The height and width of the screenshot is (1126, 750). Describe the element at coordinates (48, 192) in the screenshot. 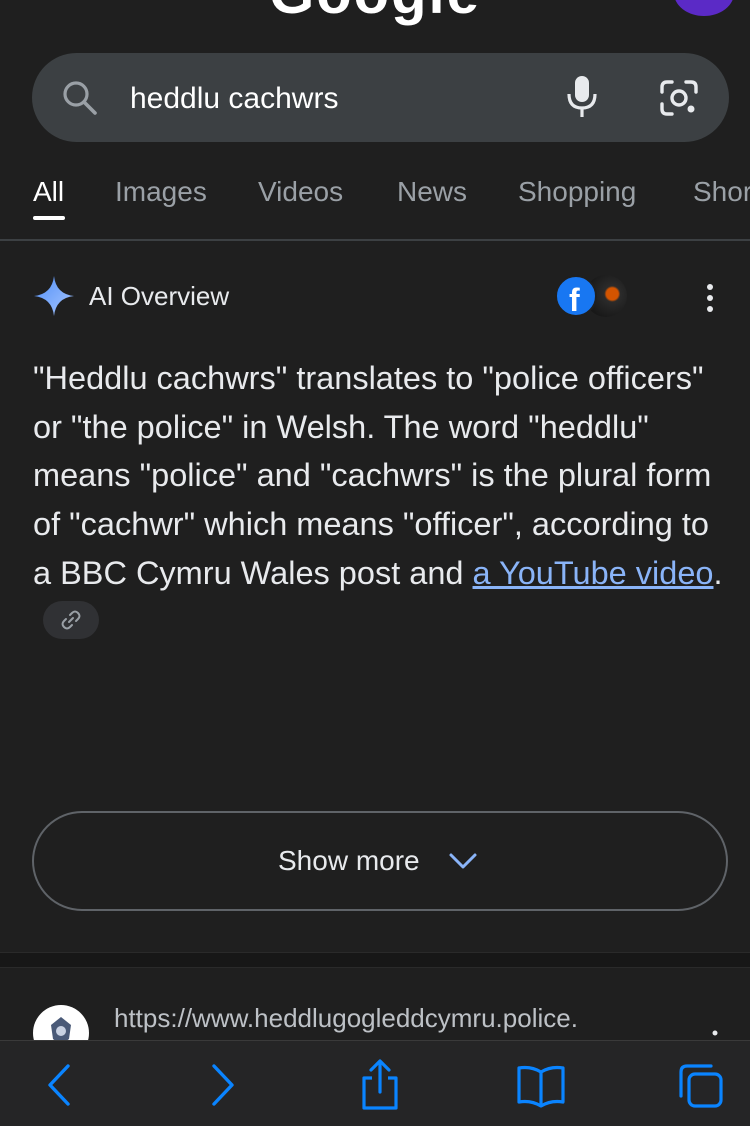

I see `tab-all: All` at that location.